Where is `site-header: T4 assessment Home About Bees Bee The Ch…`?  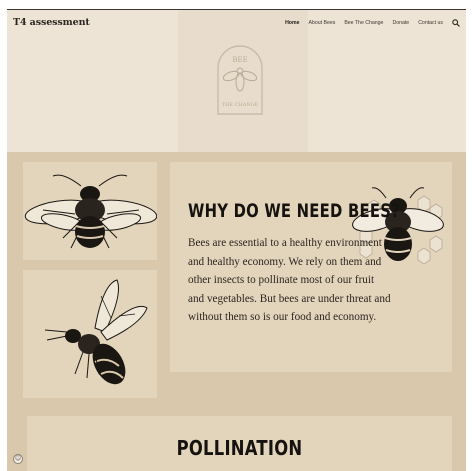 site-header: T4 assessment Home About Bees Bee The Ch… is located at coordinates (236, 22).